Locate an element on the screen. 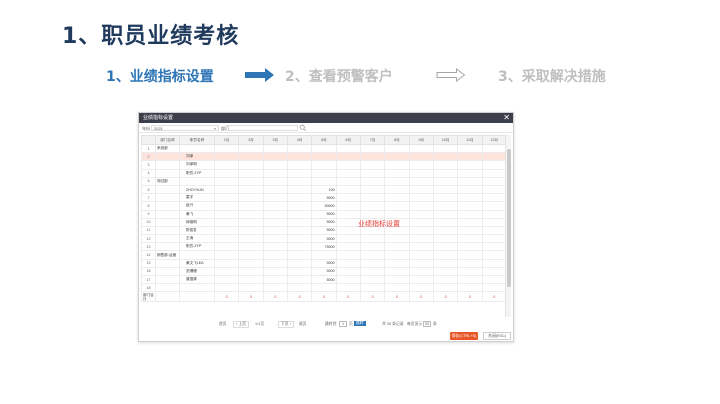 This screenshot has height=404, width=720. table-row: 9 黄飞 5000 is located at coordinates (324, 214).